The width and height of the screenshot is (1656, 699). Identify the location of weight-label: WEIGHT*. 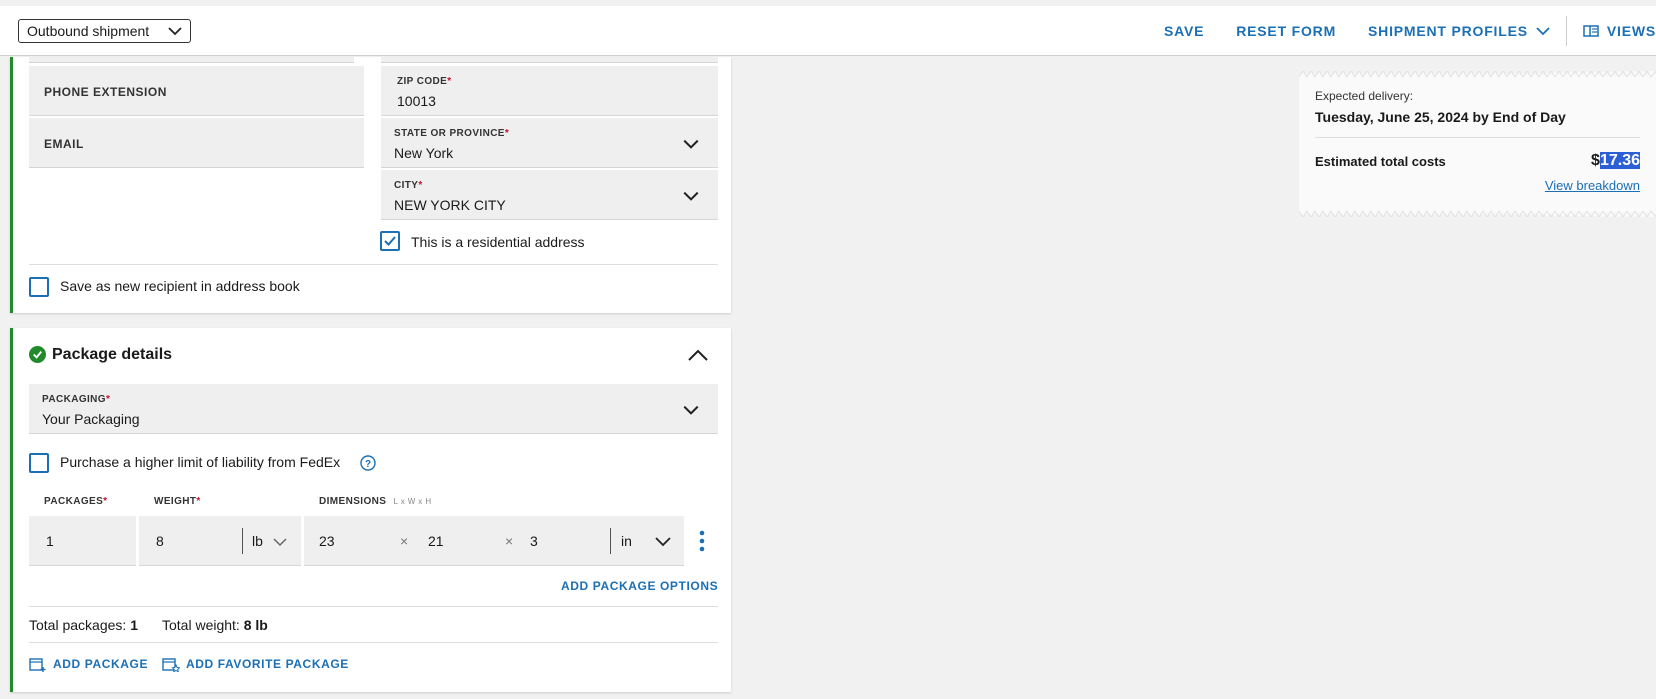
(177, 501).